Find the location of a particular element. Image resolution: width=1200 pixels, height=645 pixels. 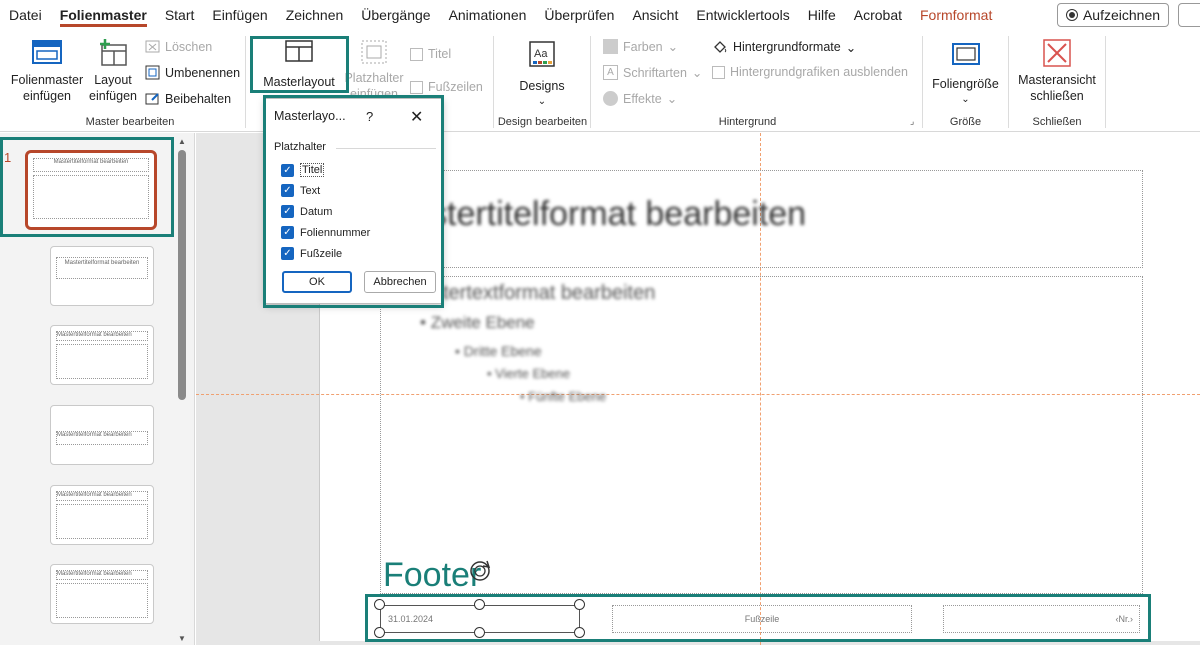

preserve-button: Beibehalten is located at coordinates (188, 98).